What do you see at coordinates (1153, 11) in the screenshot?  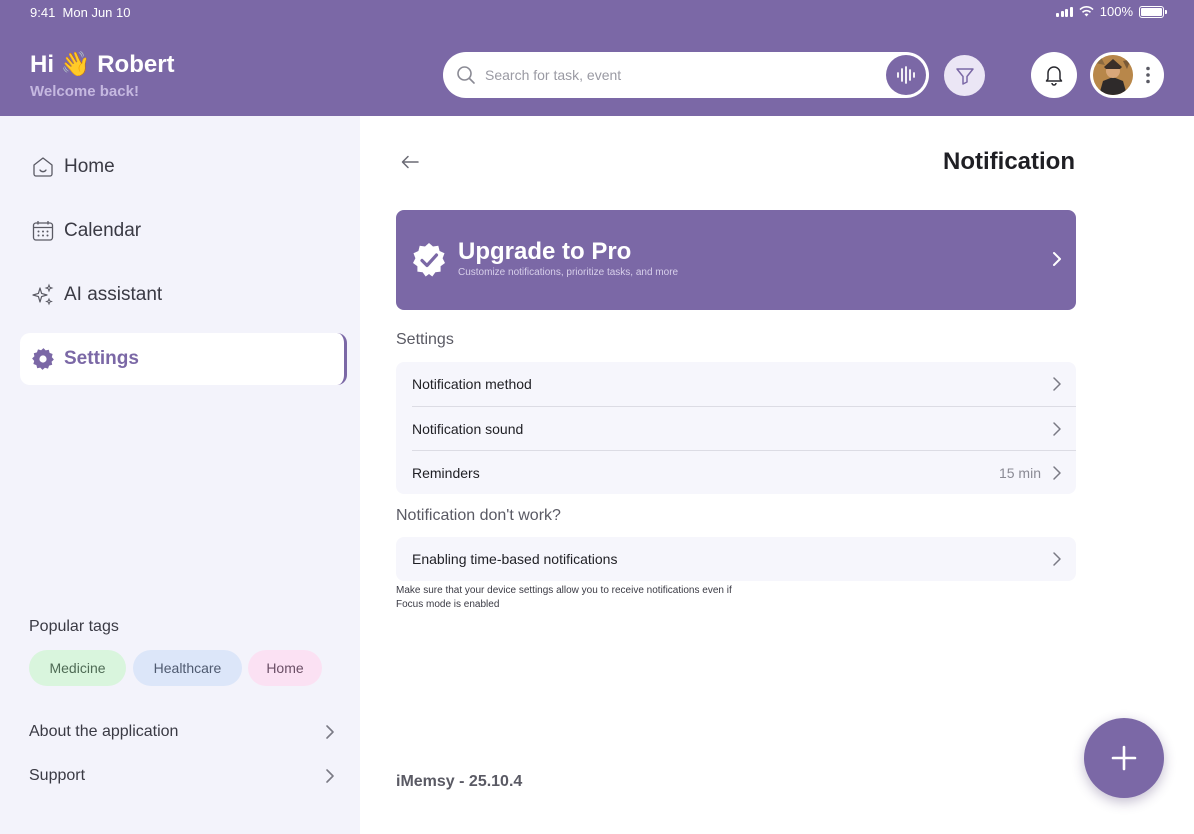 I see `battery-icon` at bounding box center [1153, 11].